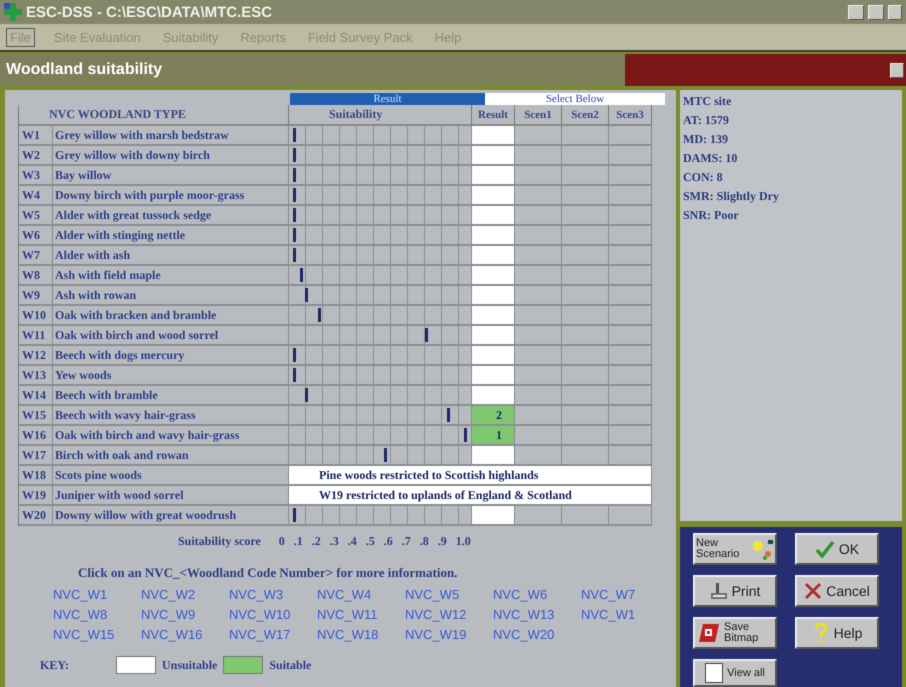 The height and width of the screenshot is (687, 906). Describe the element at coordinates (97, 614) in the screenshot. I see `nvc-link: NVC_W8` at that location.